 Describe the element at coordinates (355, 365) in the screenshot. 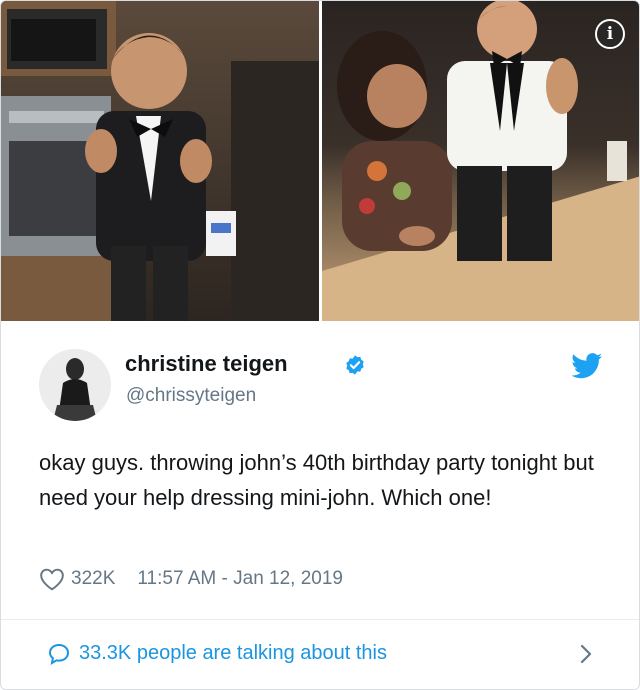

I see `verified-badge-icon` at that location.